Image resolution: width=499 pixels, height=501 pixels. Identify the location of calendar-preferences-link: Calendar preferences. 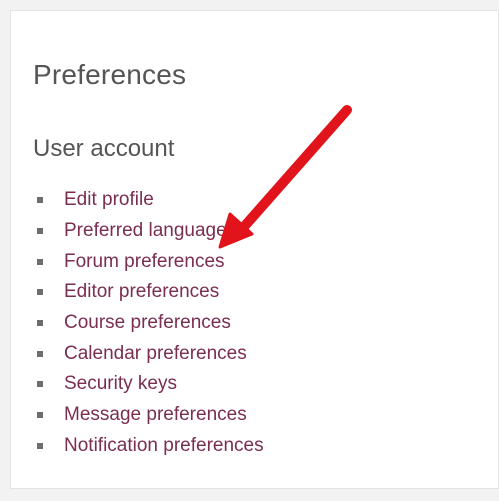
(155, 354).